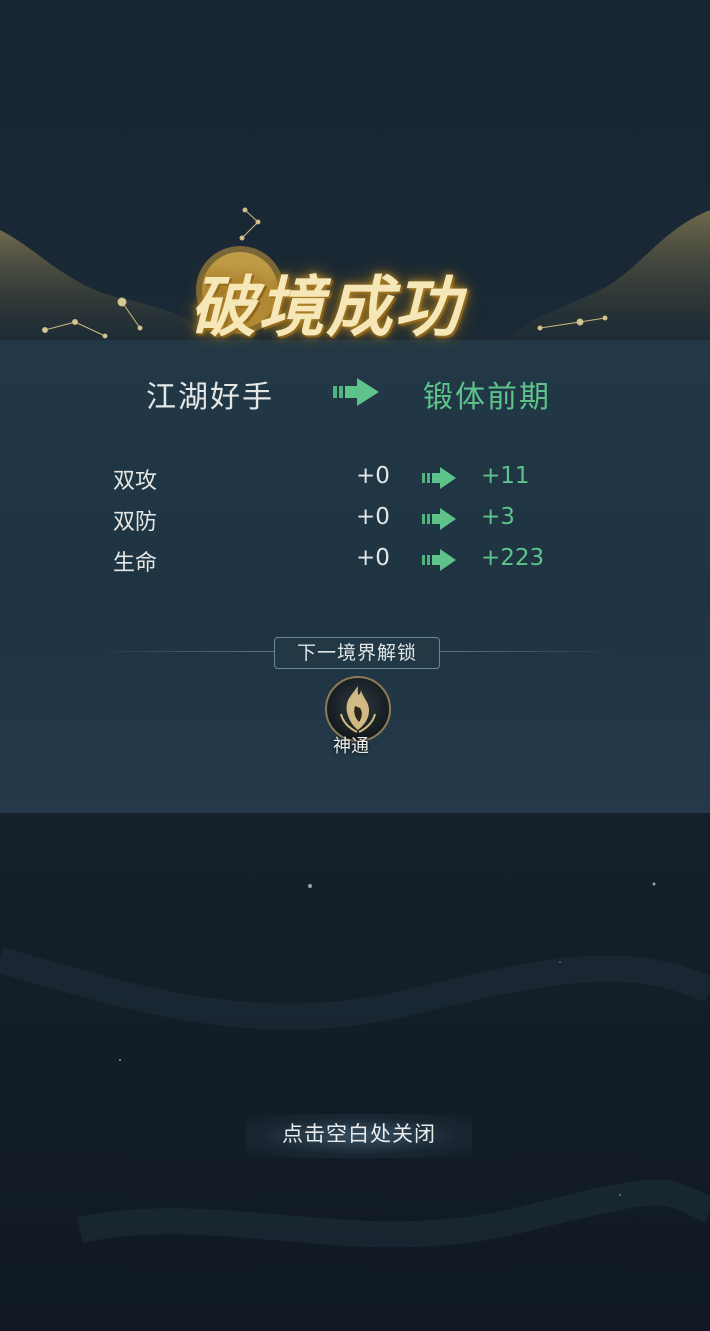 This screenshot has width=710, height=1331. Describe the element at coordinates (357, 653) in the screenshot. I see `unlock-section-label: 下一境界解锁` at that location.